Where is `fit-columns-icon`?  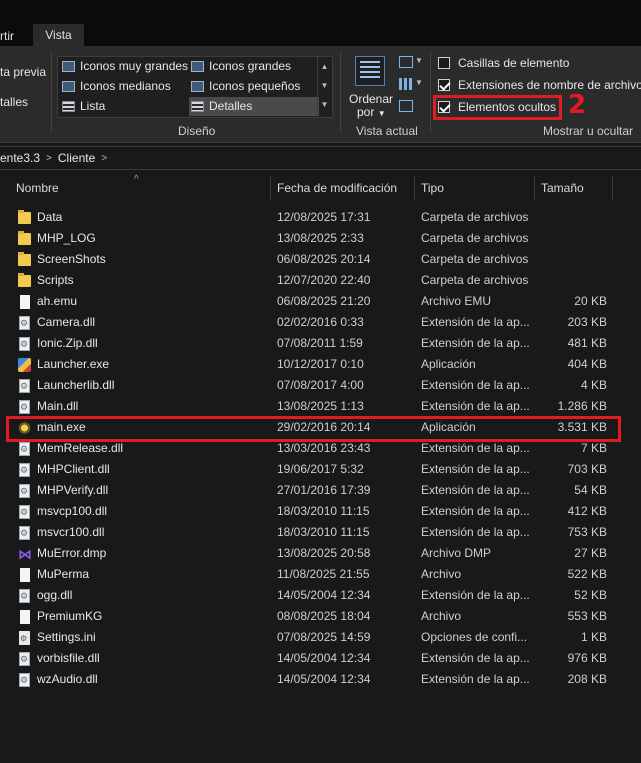 fit-columns-icon is located at coordinates (406, 106).